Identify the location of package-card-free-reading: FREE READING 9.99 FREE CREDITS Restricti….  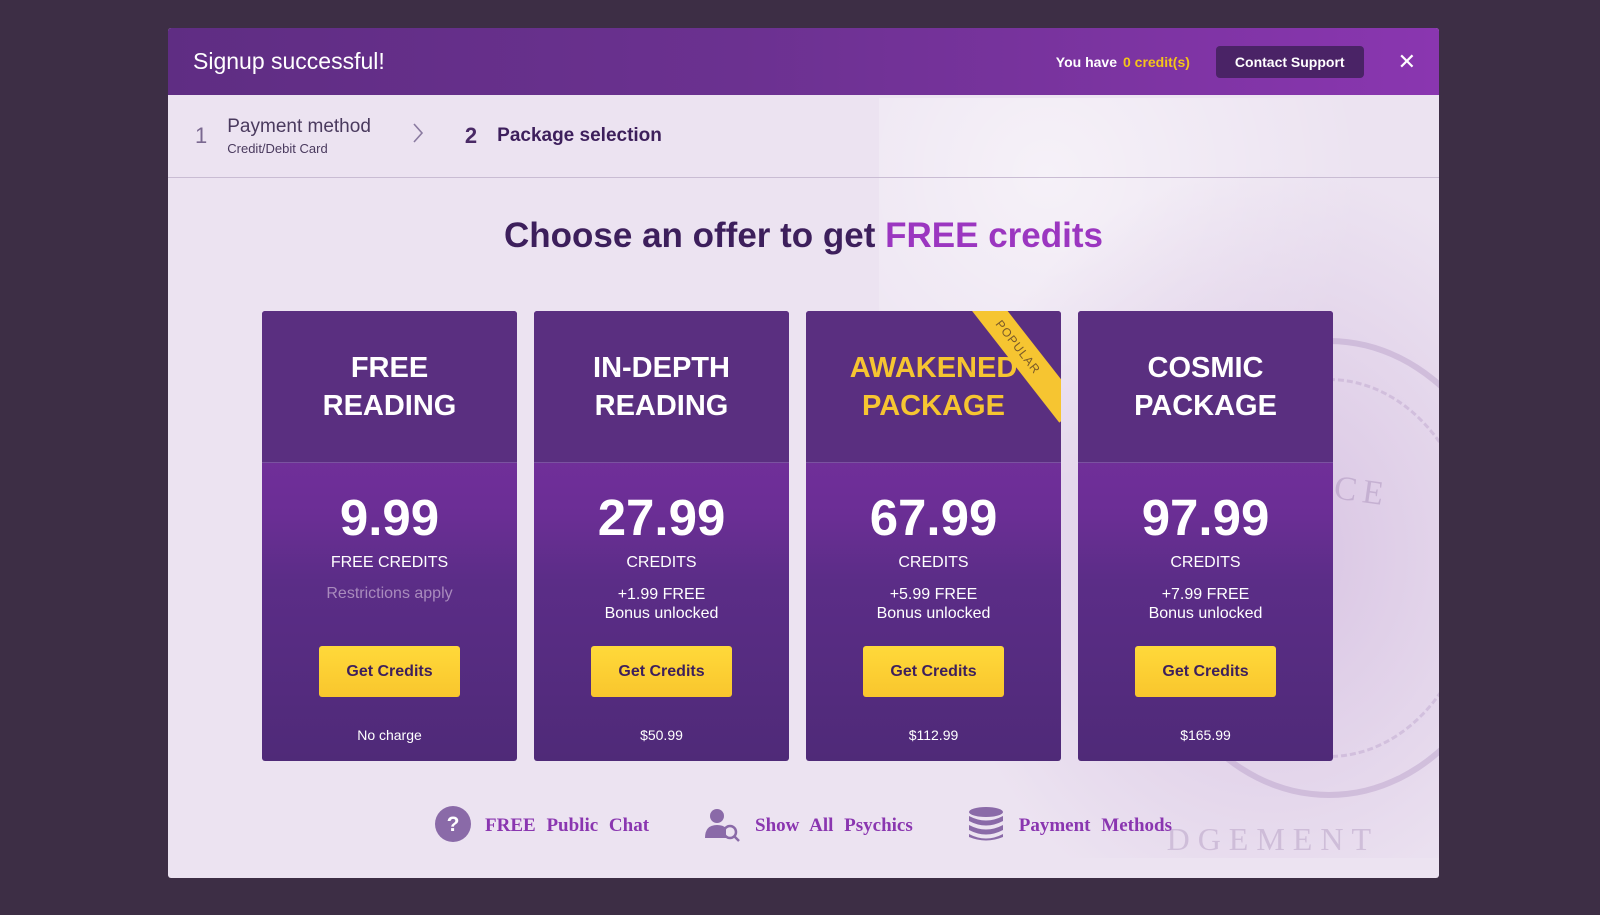
(389, 536).